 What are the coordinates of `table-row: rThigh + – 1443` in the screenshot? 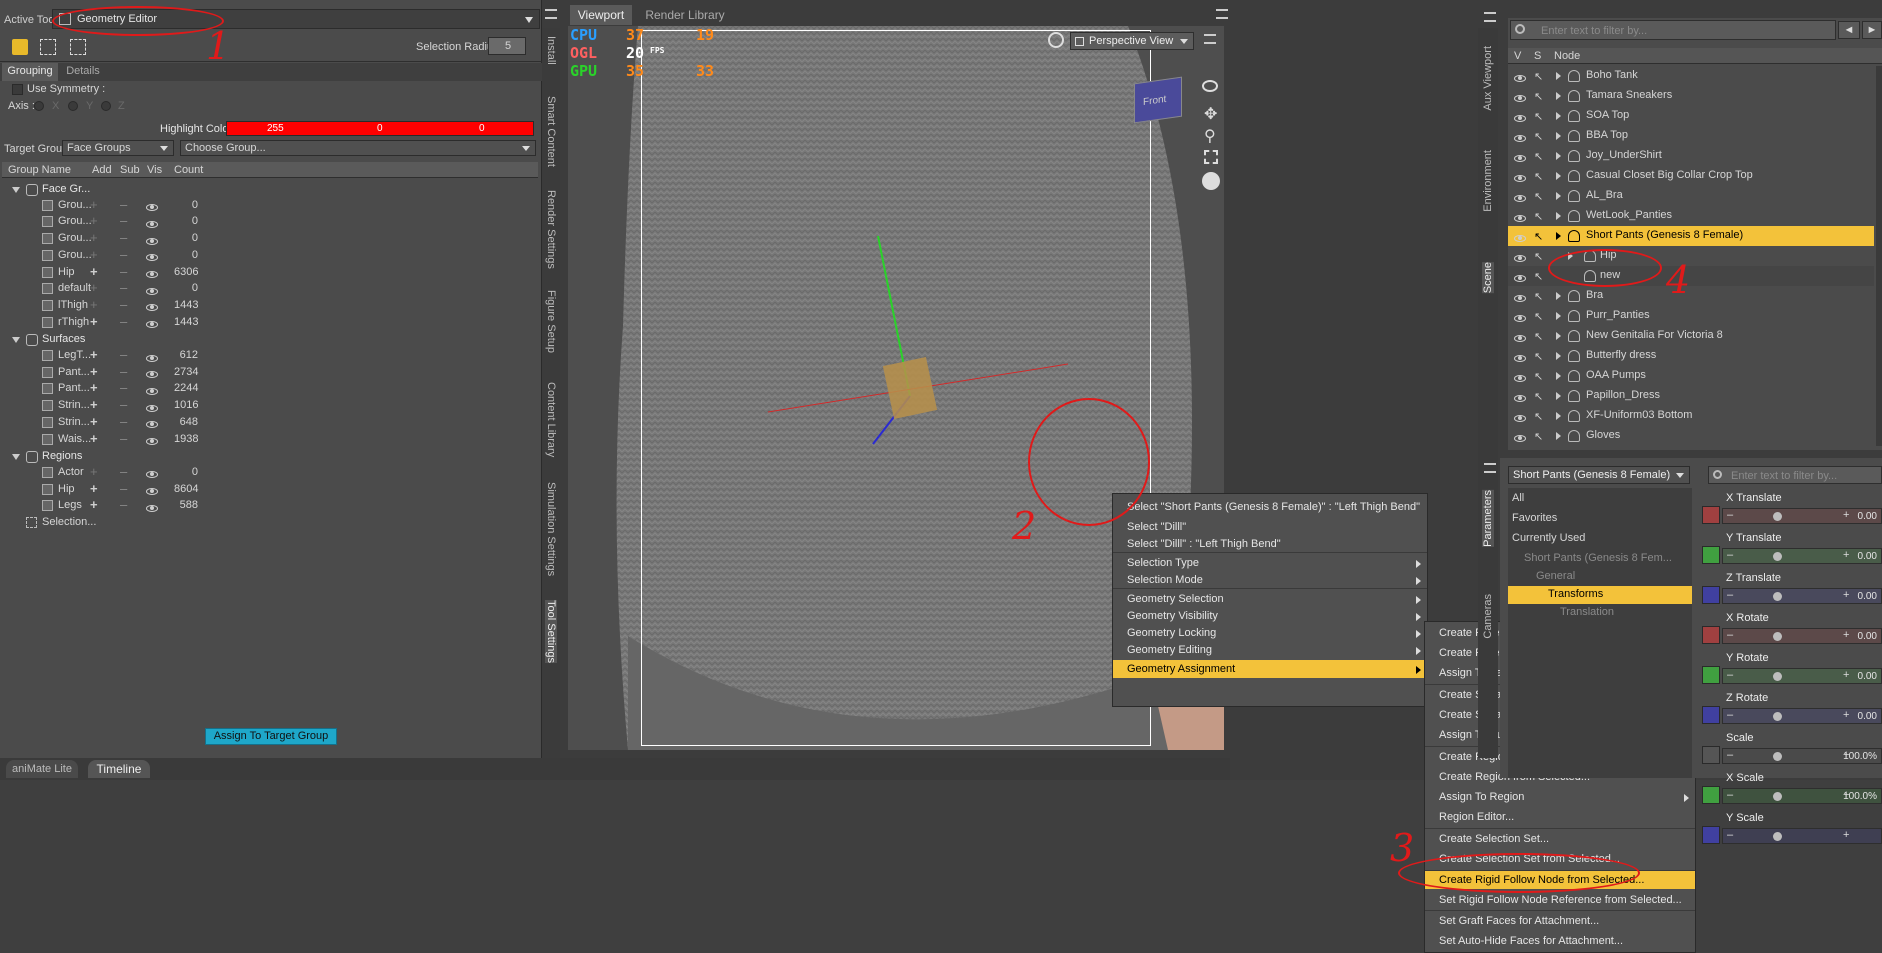 It's located at (270, 322).